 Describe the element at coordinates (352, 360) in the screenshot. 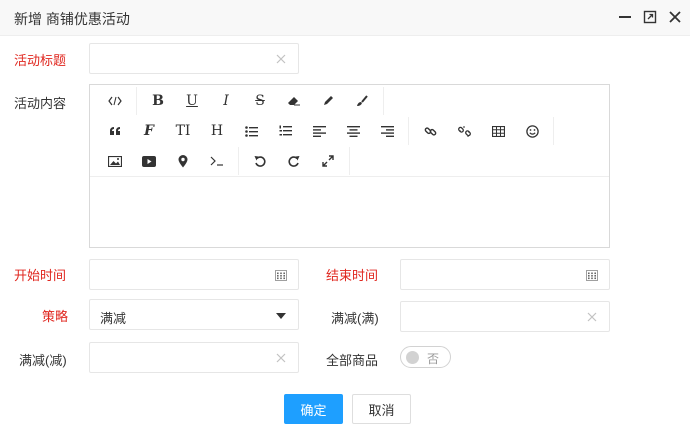

I see `all-goods-label: 全部商品` at that location.